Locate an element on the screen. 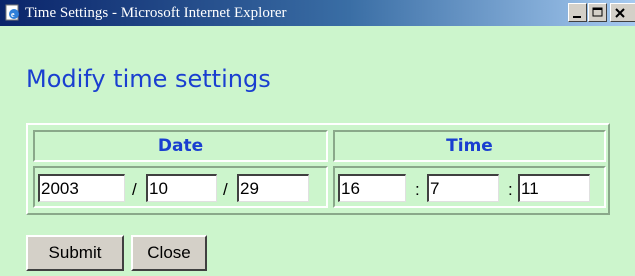 This screenshot has width=635, height=276. close-window-button is located at coordinates (622, 12).